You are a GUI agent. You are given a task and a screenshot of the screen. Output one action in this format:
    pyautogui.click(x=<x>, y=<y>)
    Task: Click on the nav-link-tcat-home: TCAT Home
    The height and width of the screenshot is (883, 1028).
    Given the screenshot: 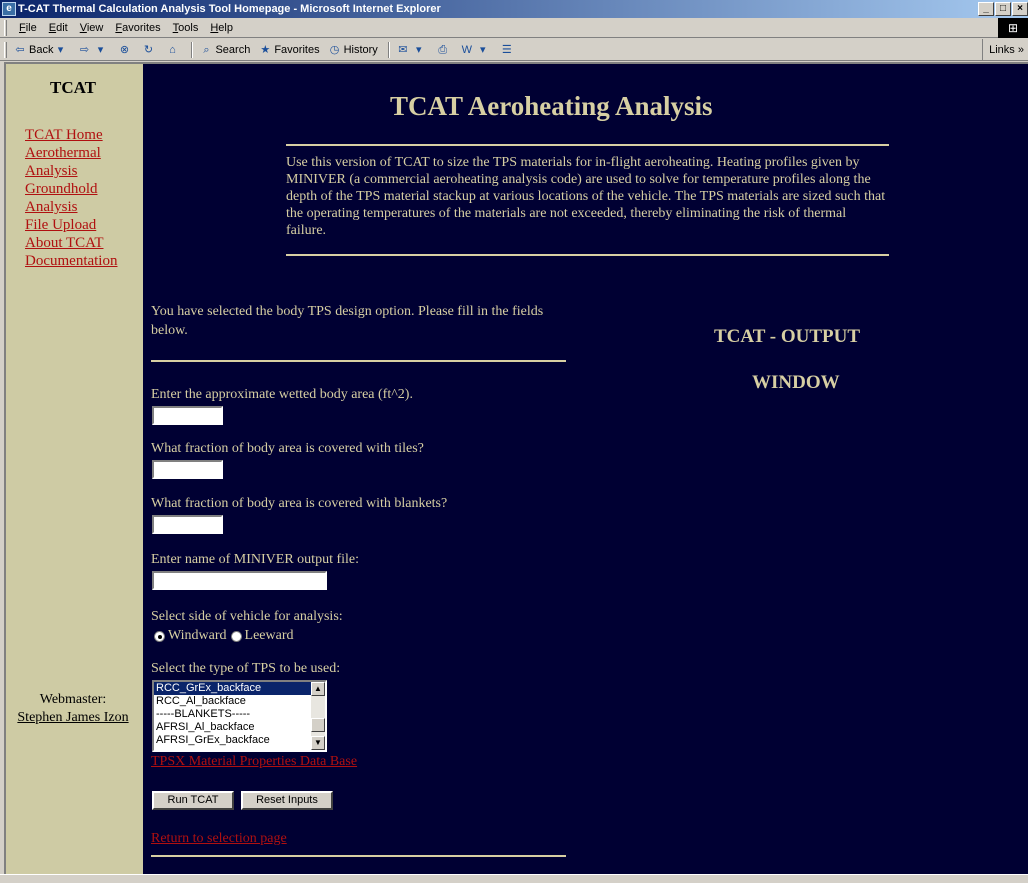 What is the action you would take?
    pyautogui.click(x=82, y=135)
    